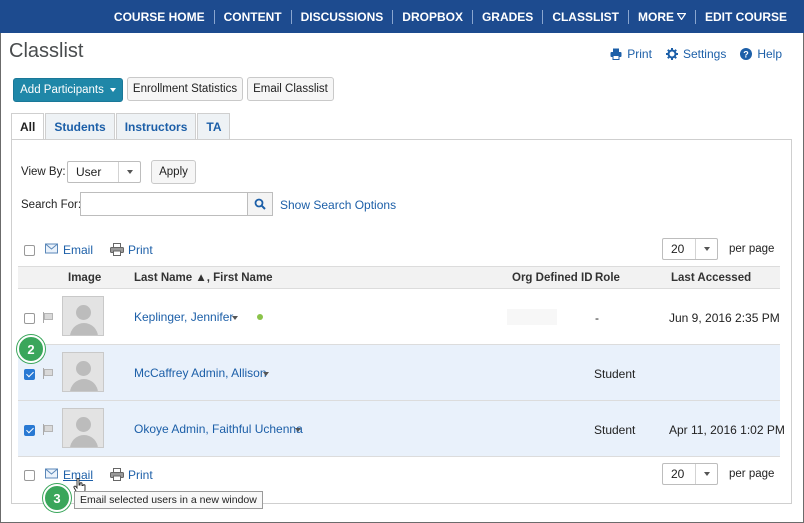 This screenshot has width=804, height=523. What do you see at coordinates (62, 90) in the screenshot?
I see `add-participants-label: Add Participants` at bounding box center [62, 90].